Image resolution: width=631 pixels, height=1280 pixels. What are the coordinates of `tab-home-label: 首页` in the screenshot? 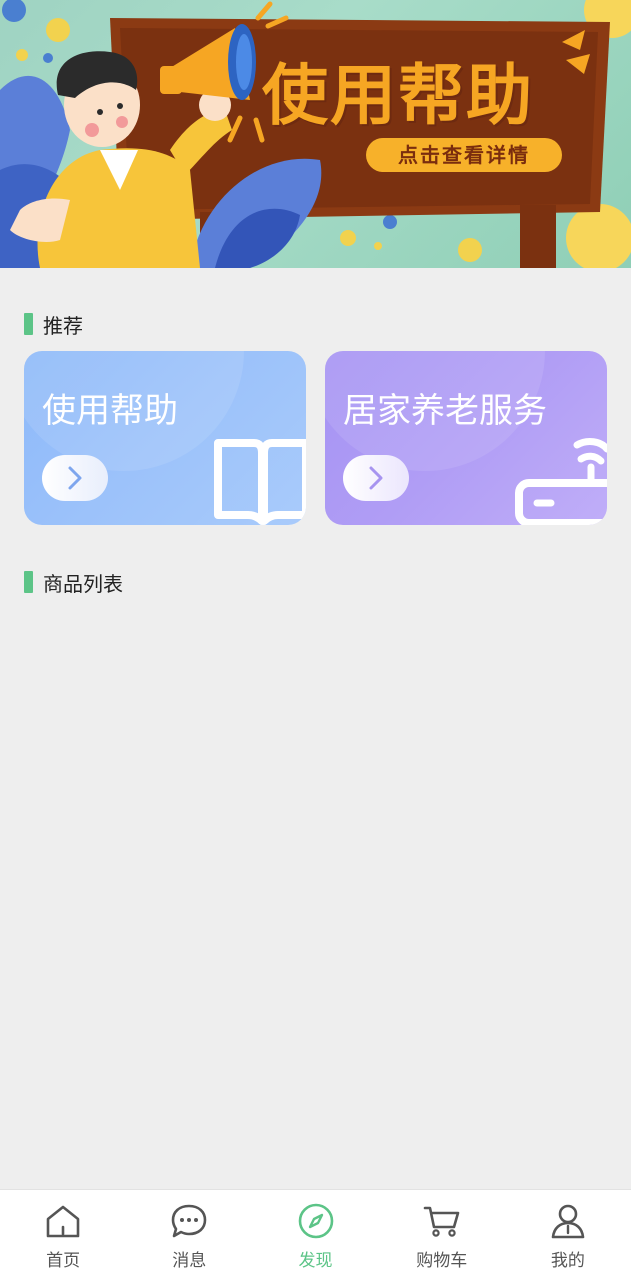 It's located at (63, 1260).